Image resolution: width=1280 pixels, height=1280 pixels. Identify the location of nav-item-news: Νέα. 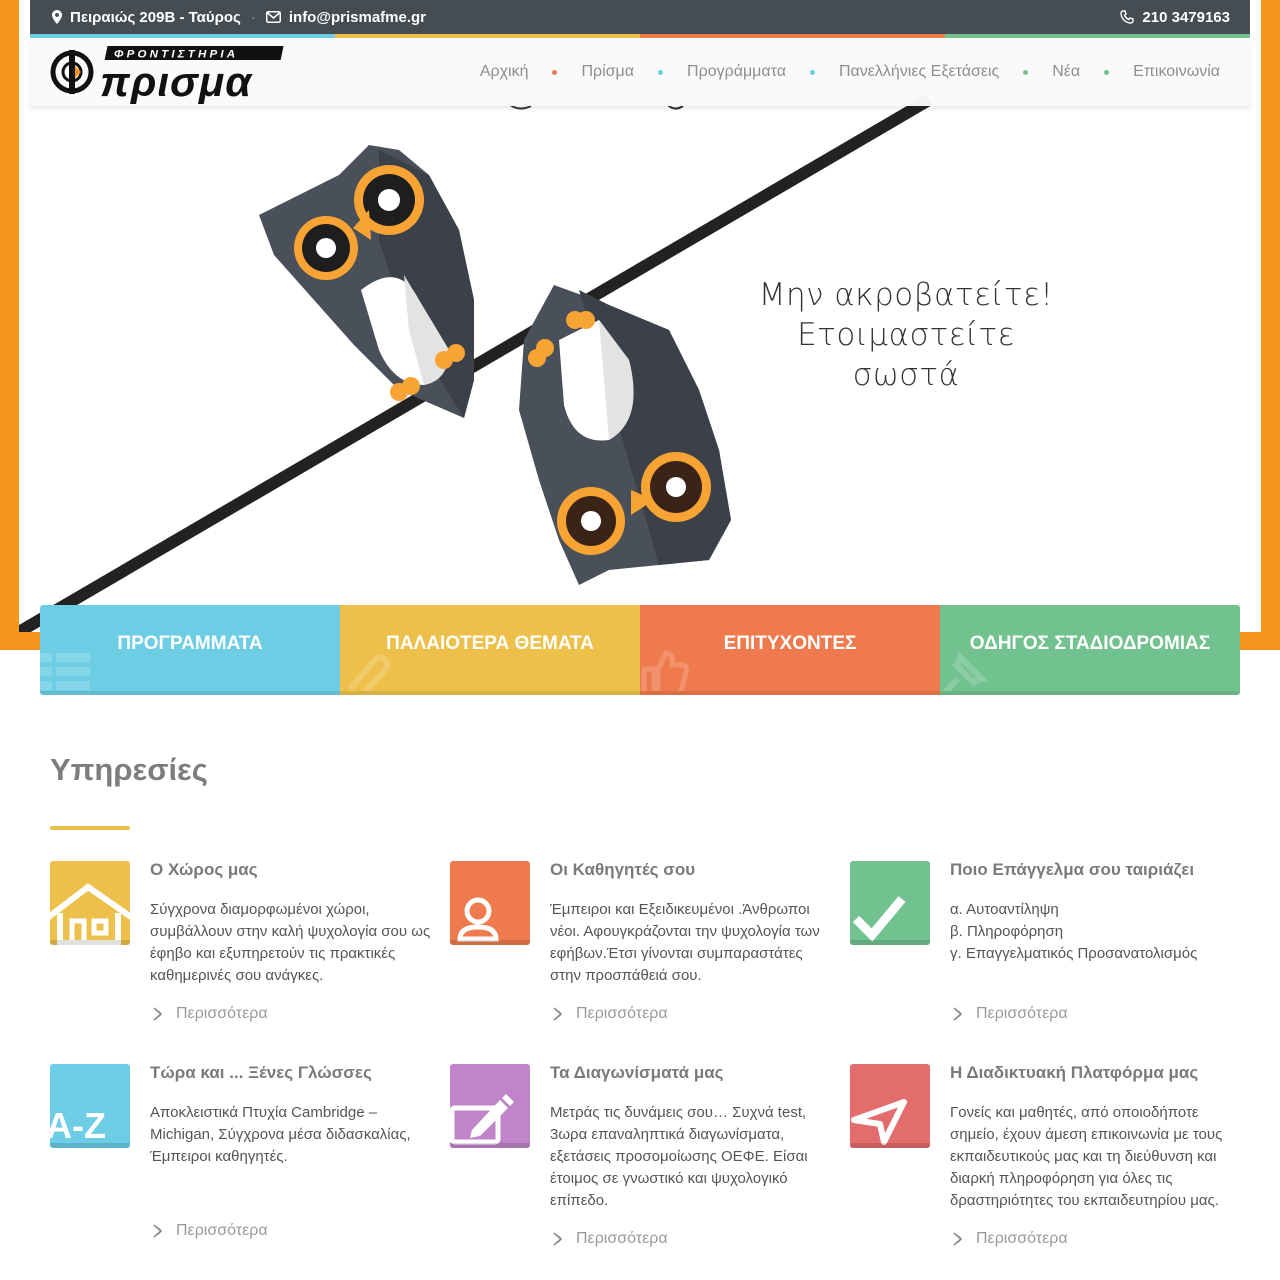
(1066, 72).